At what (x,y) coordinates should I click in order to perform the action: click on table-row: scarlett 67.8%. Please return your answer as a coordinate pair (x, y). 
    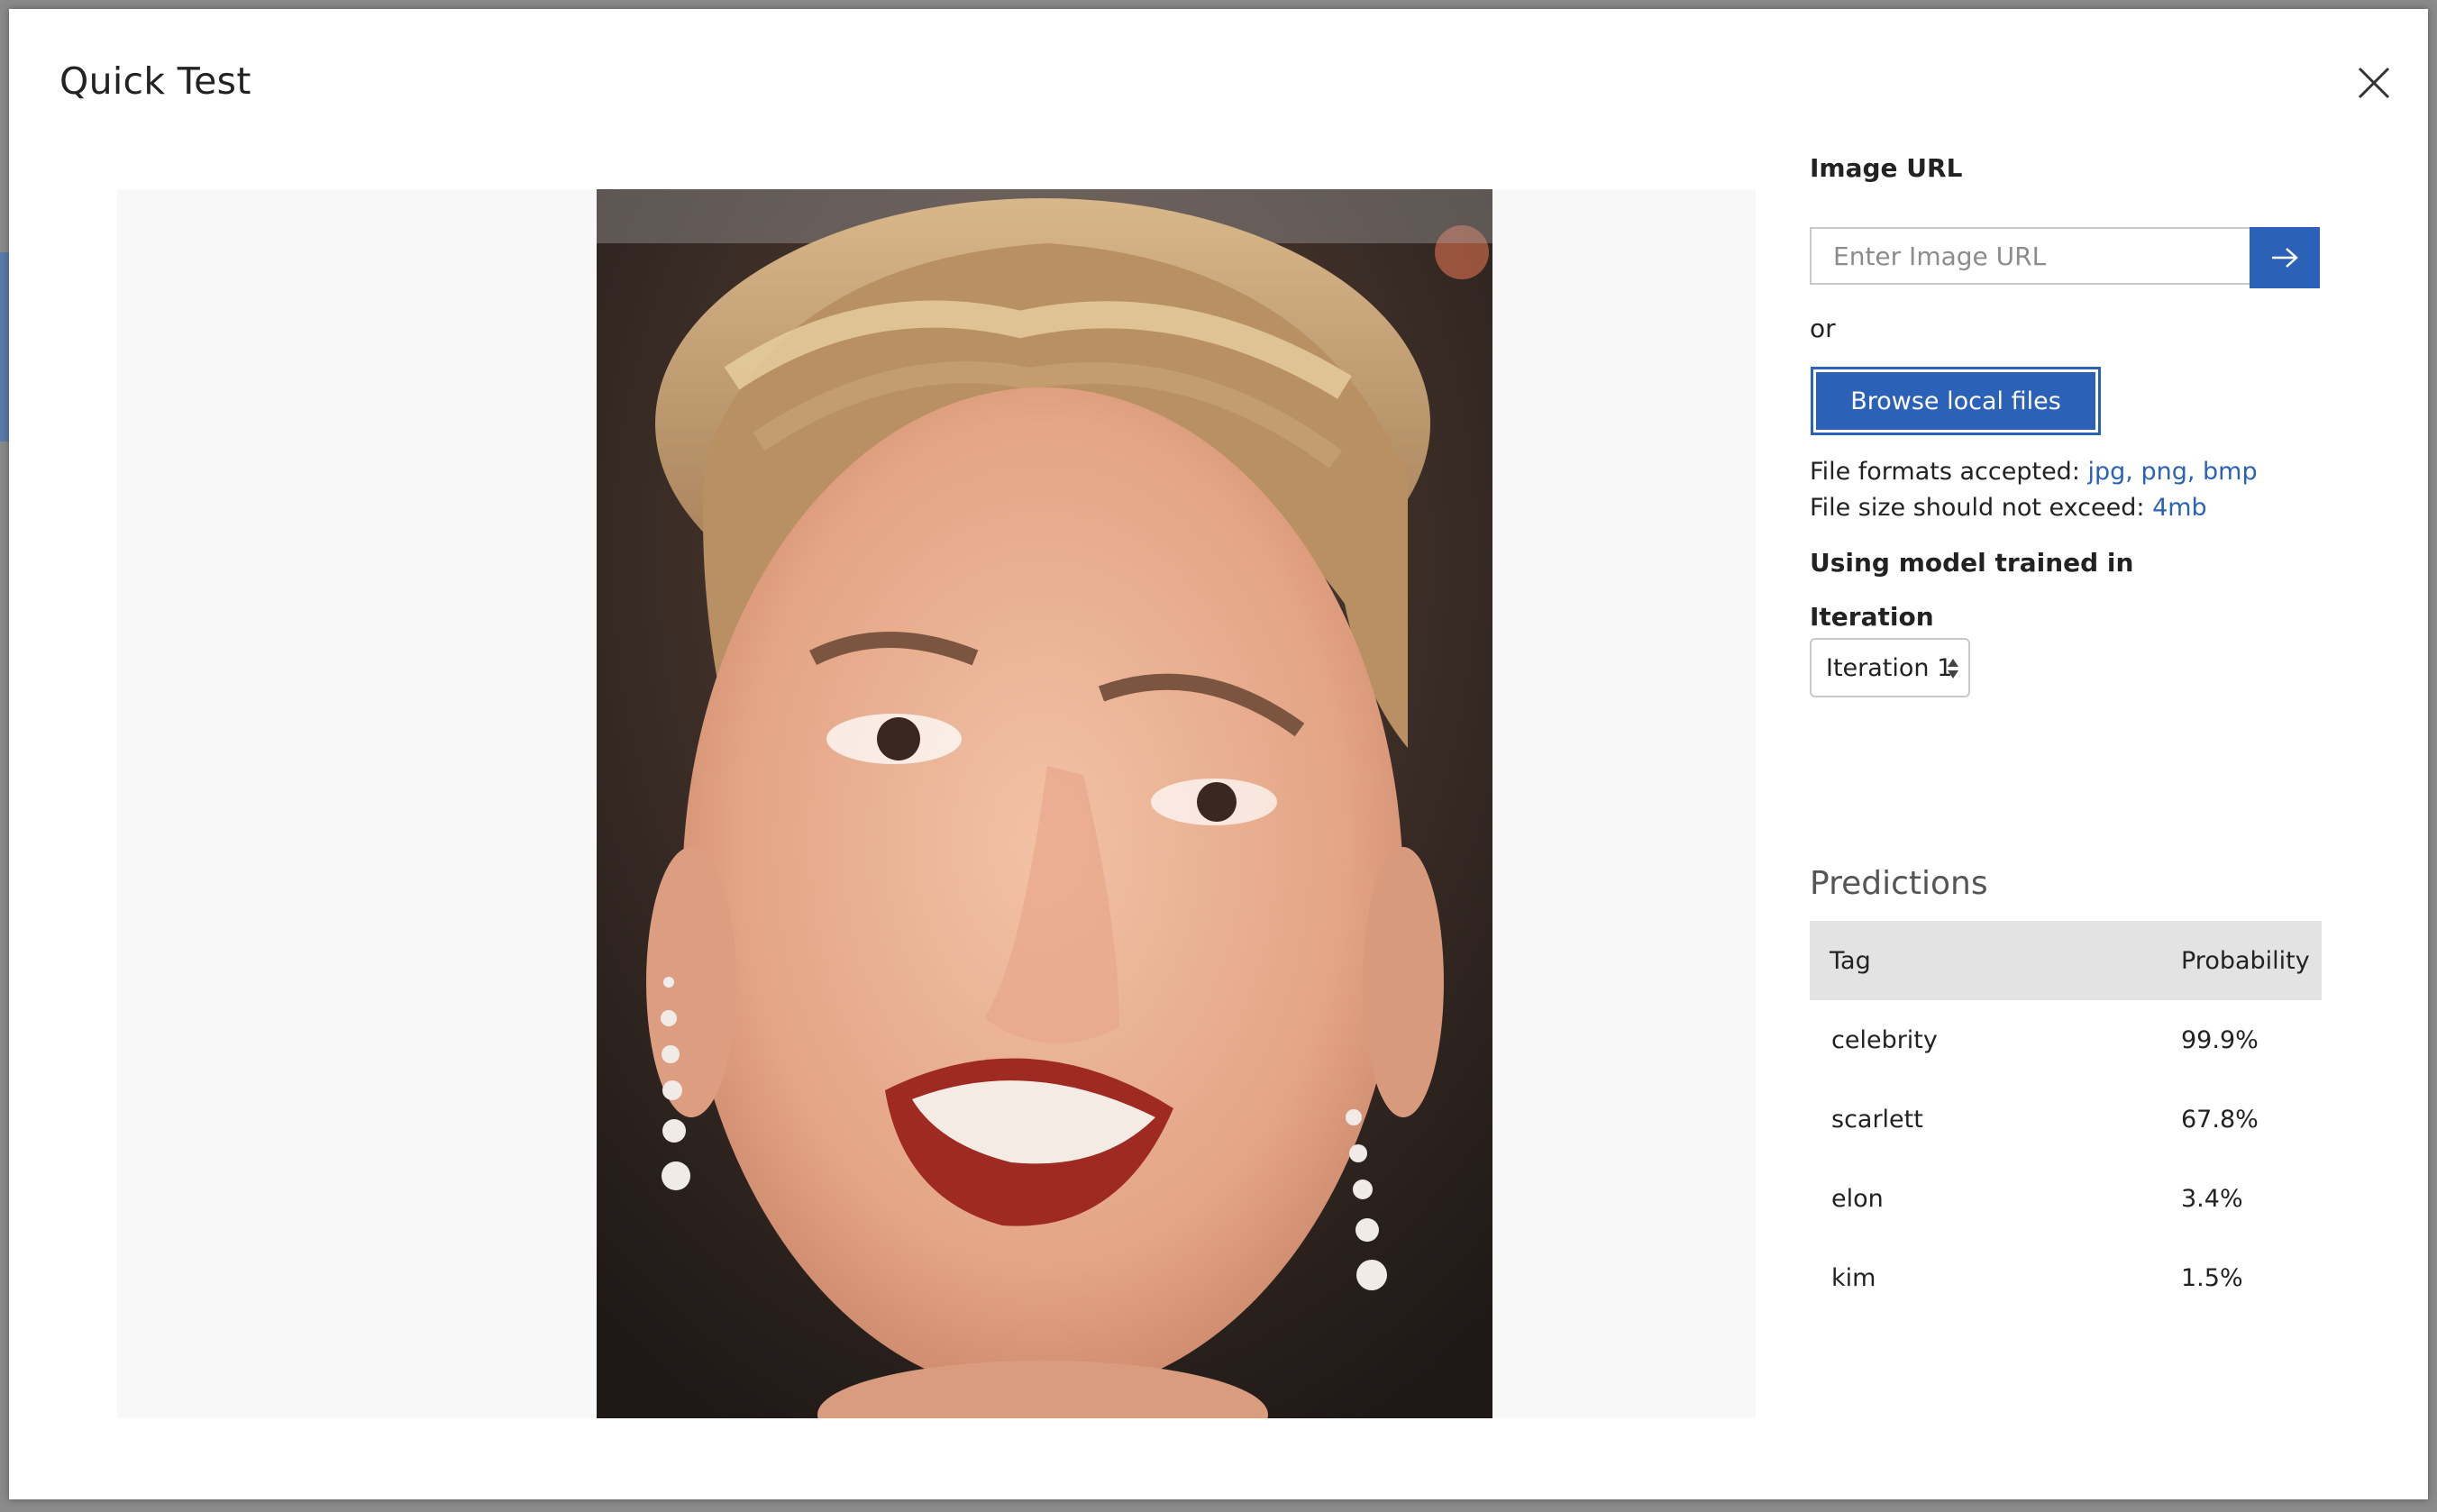
    Looking at the image, I should click on (2066, 1119).